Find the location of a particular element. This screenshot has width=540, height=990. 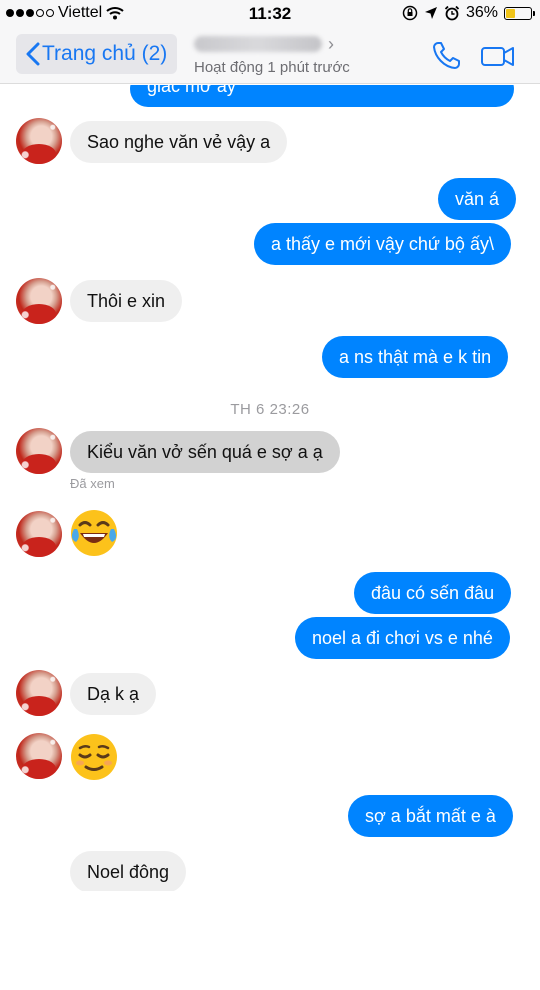

outgoing-message: giác mơ ấy is located at coordinates (322, 96).